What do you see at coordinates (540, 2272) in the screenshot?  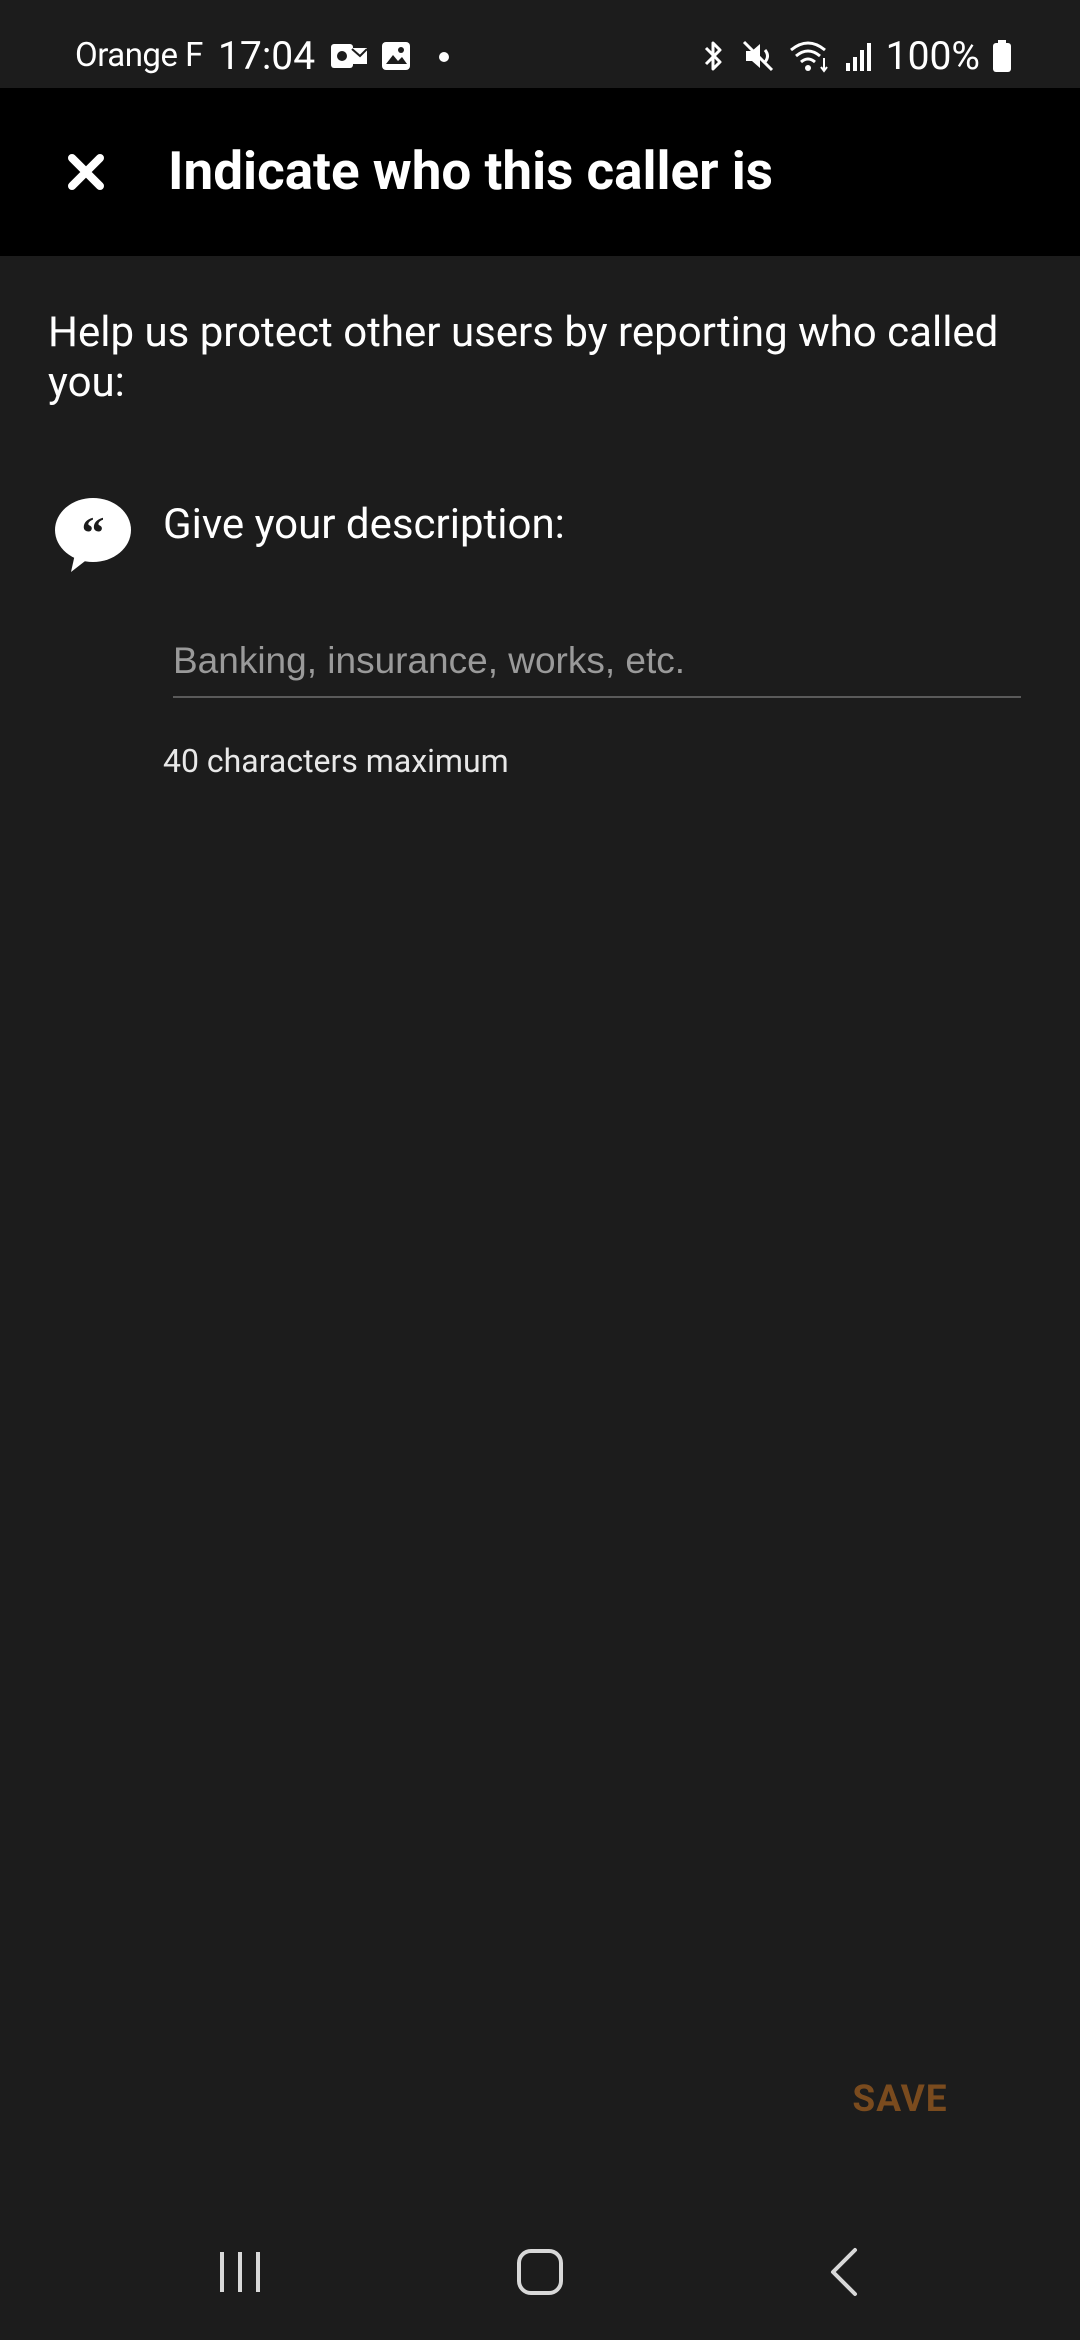 I see `home-icon` at bounding box center [540, 2272].